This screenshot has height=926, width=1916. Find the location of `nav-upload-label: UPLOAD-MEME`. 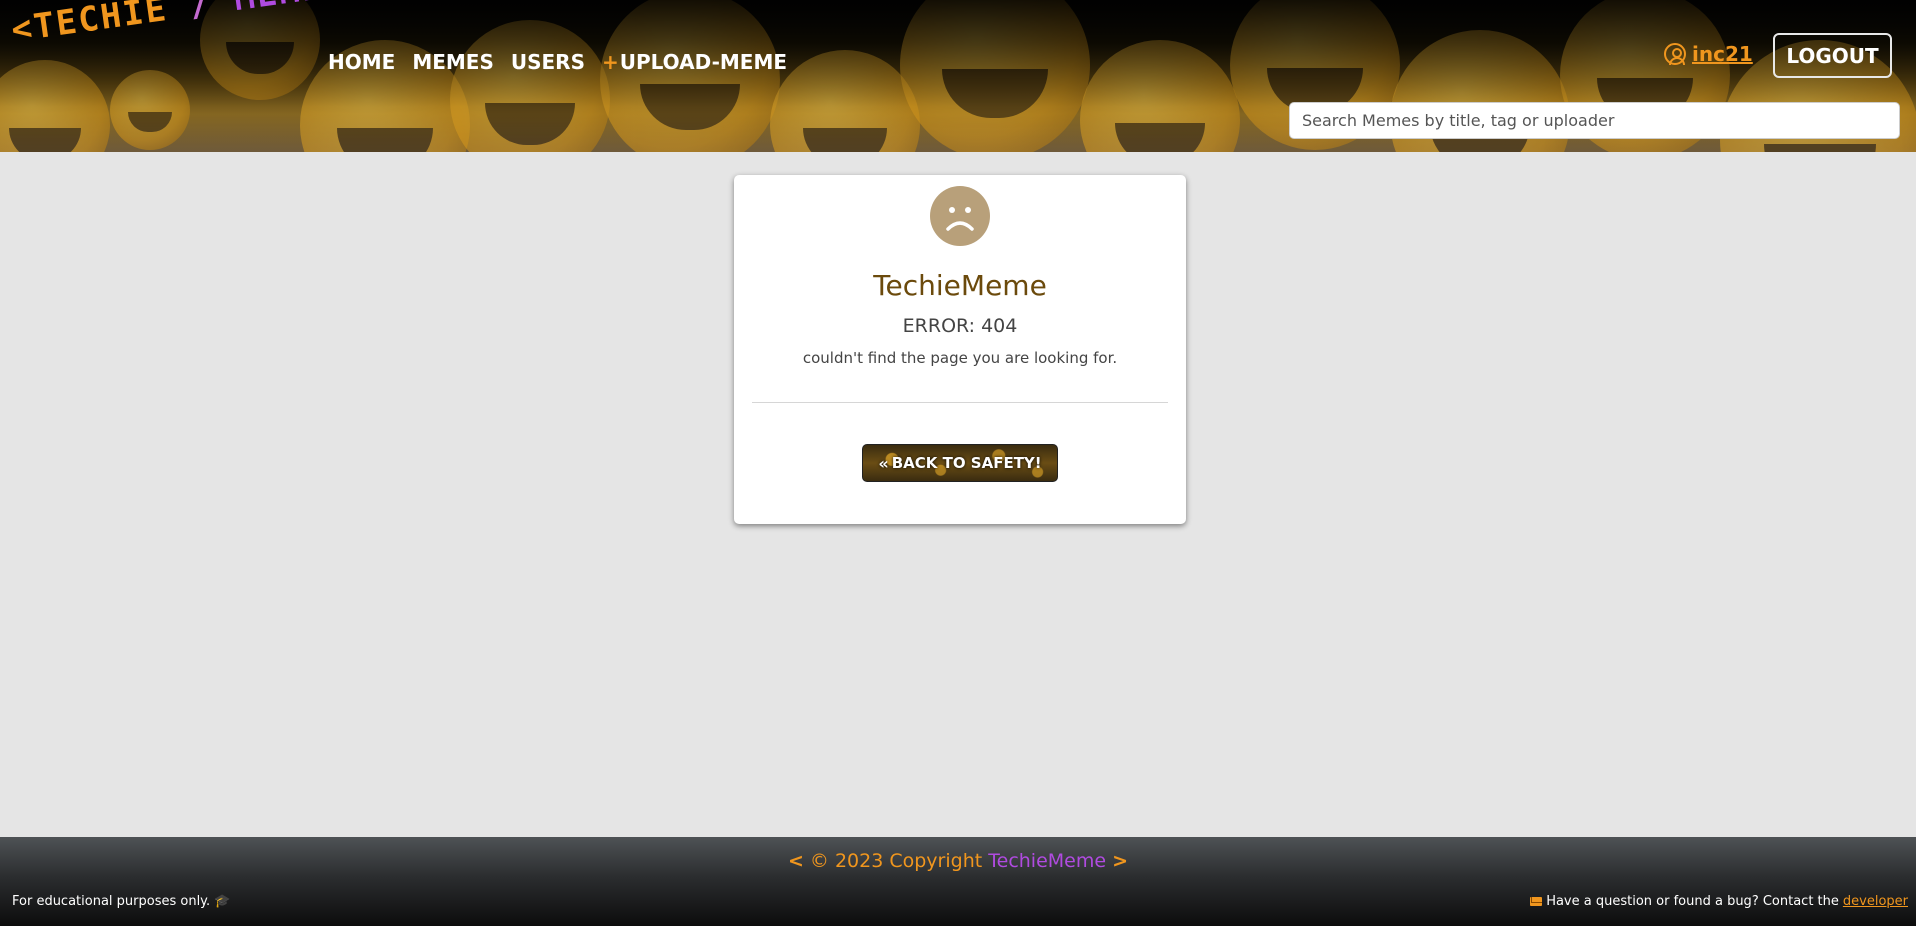

nav-upload-label: UPLOAD-MEME is located at coordinates (703, 62).